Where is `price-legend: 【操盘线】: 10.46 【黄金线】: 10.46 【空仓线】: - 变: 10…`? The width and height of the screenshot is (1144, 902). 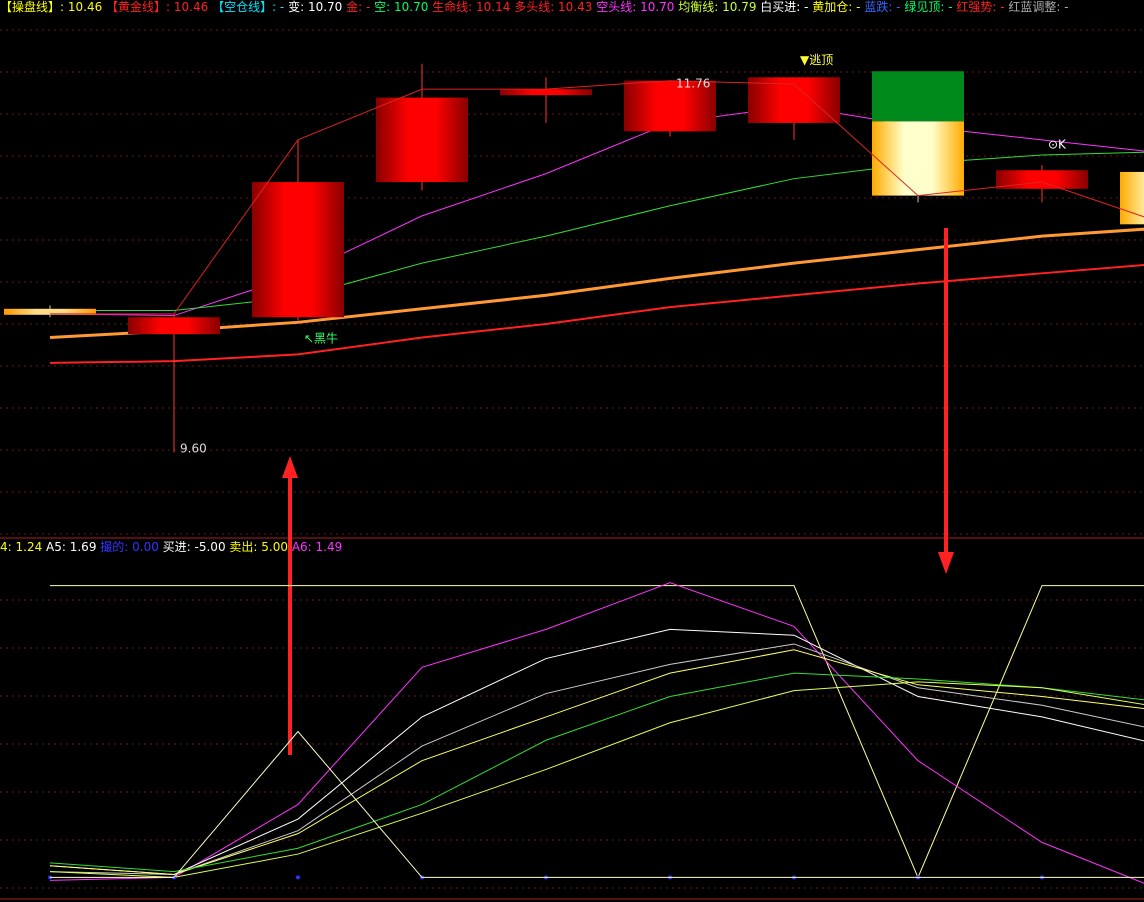 price-legend: 【操盘线】: 10.46 【黄金线】: 10.46 【空仓线】: - 变: 10… is located at coordinates (534, 7).